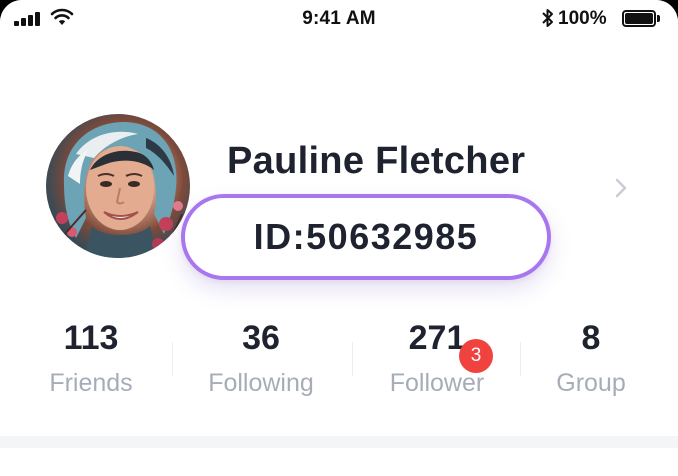  Describe the element at coordinates (261, 383) in the screenshot. I see `stat-label: Following` at that location.